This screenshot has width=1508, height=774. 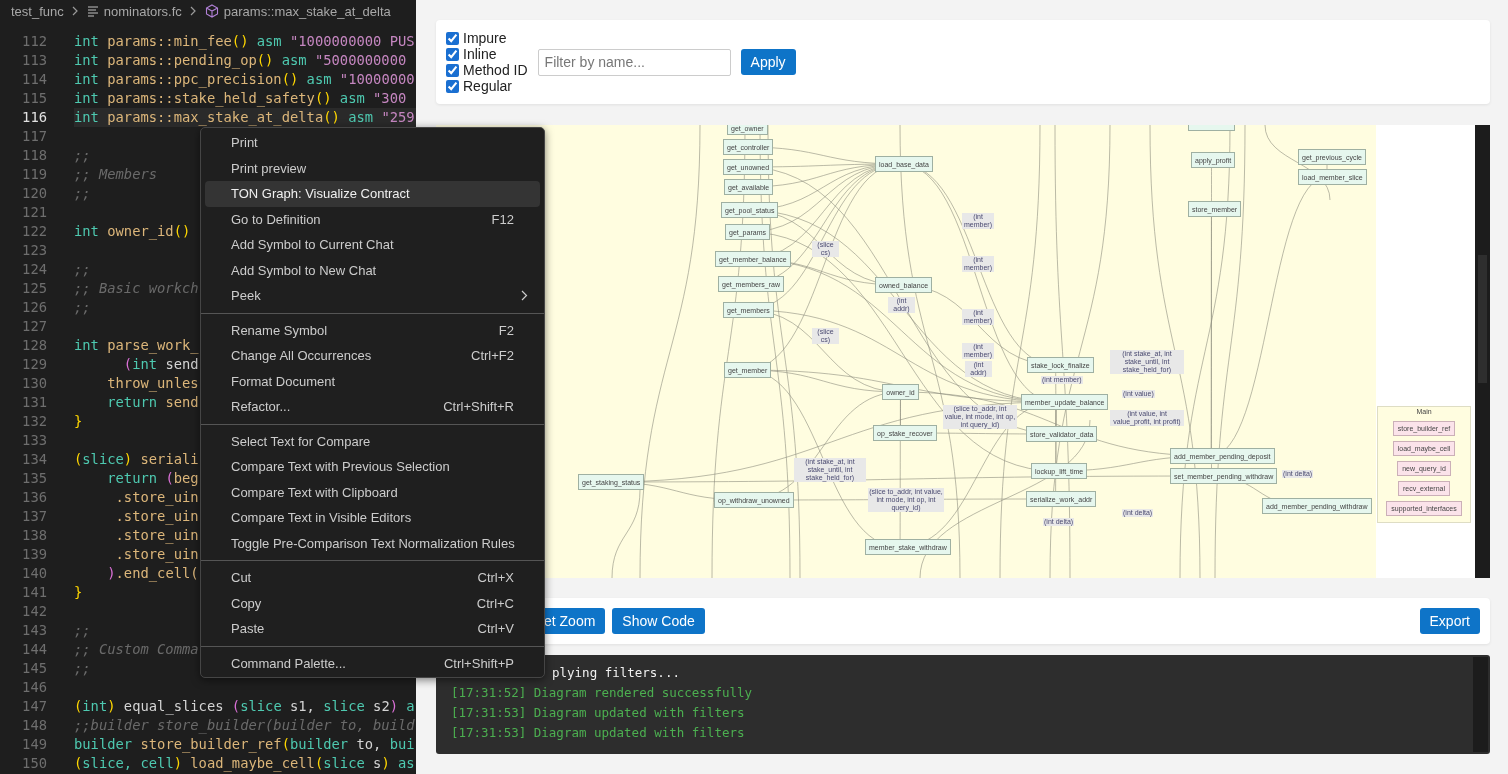 I want to click on code-line: int params::ppc_precision() asm "10000000, so click(x=244, y=78).